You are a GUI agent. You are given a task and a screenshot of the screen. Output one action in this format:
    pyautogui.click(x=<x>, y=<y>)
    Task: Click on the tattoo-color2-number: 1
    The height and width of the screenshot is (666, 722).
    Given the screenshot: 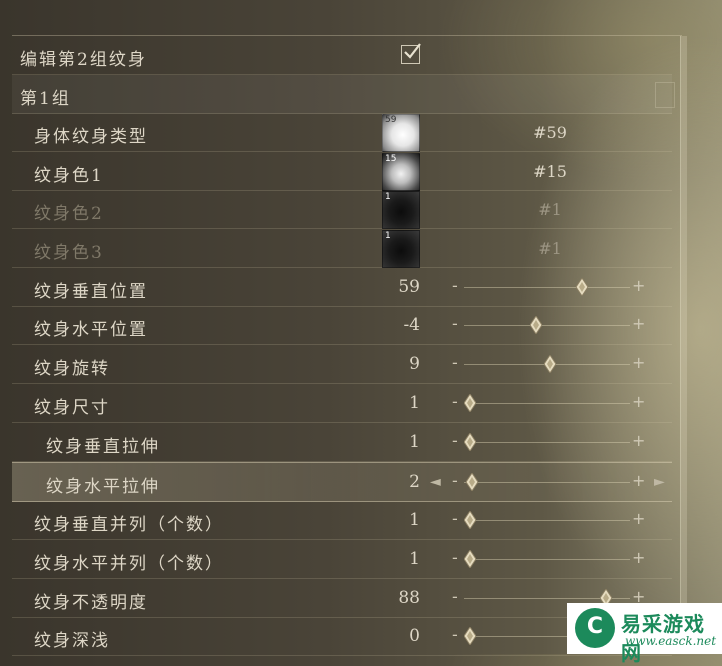 What is the action you would take?
    pyautogui.click(x=388, y=197)
    